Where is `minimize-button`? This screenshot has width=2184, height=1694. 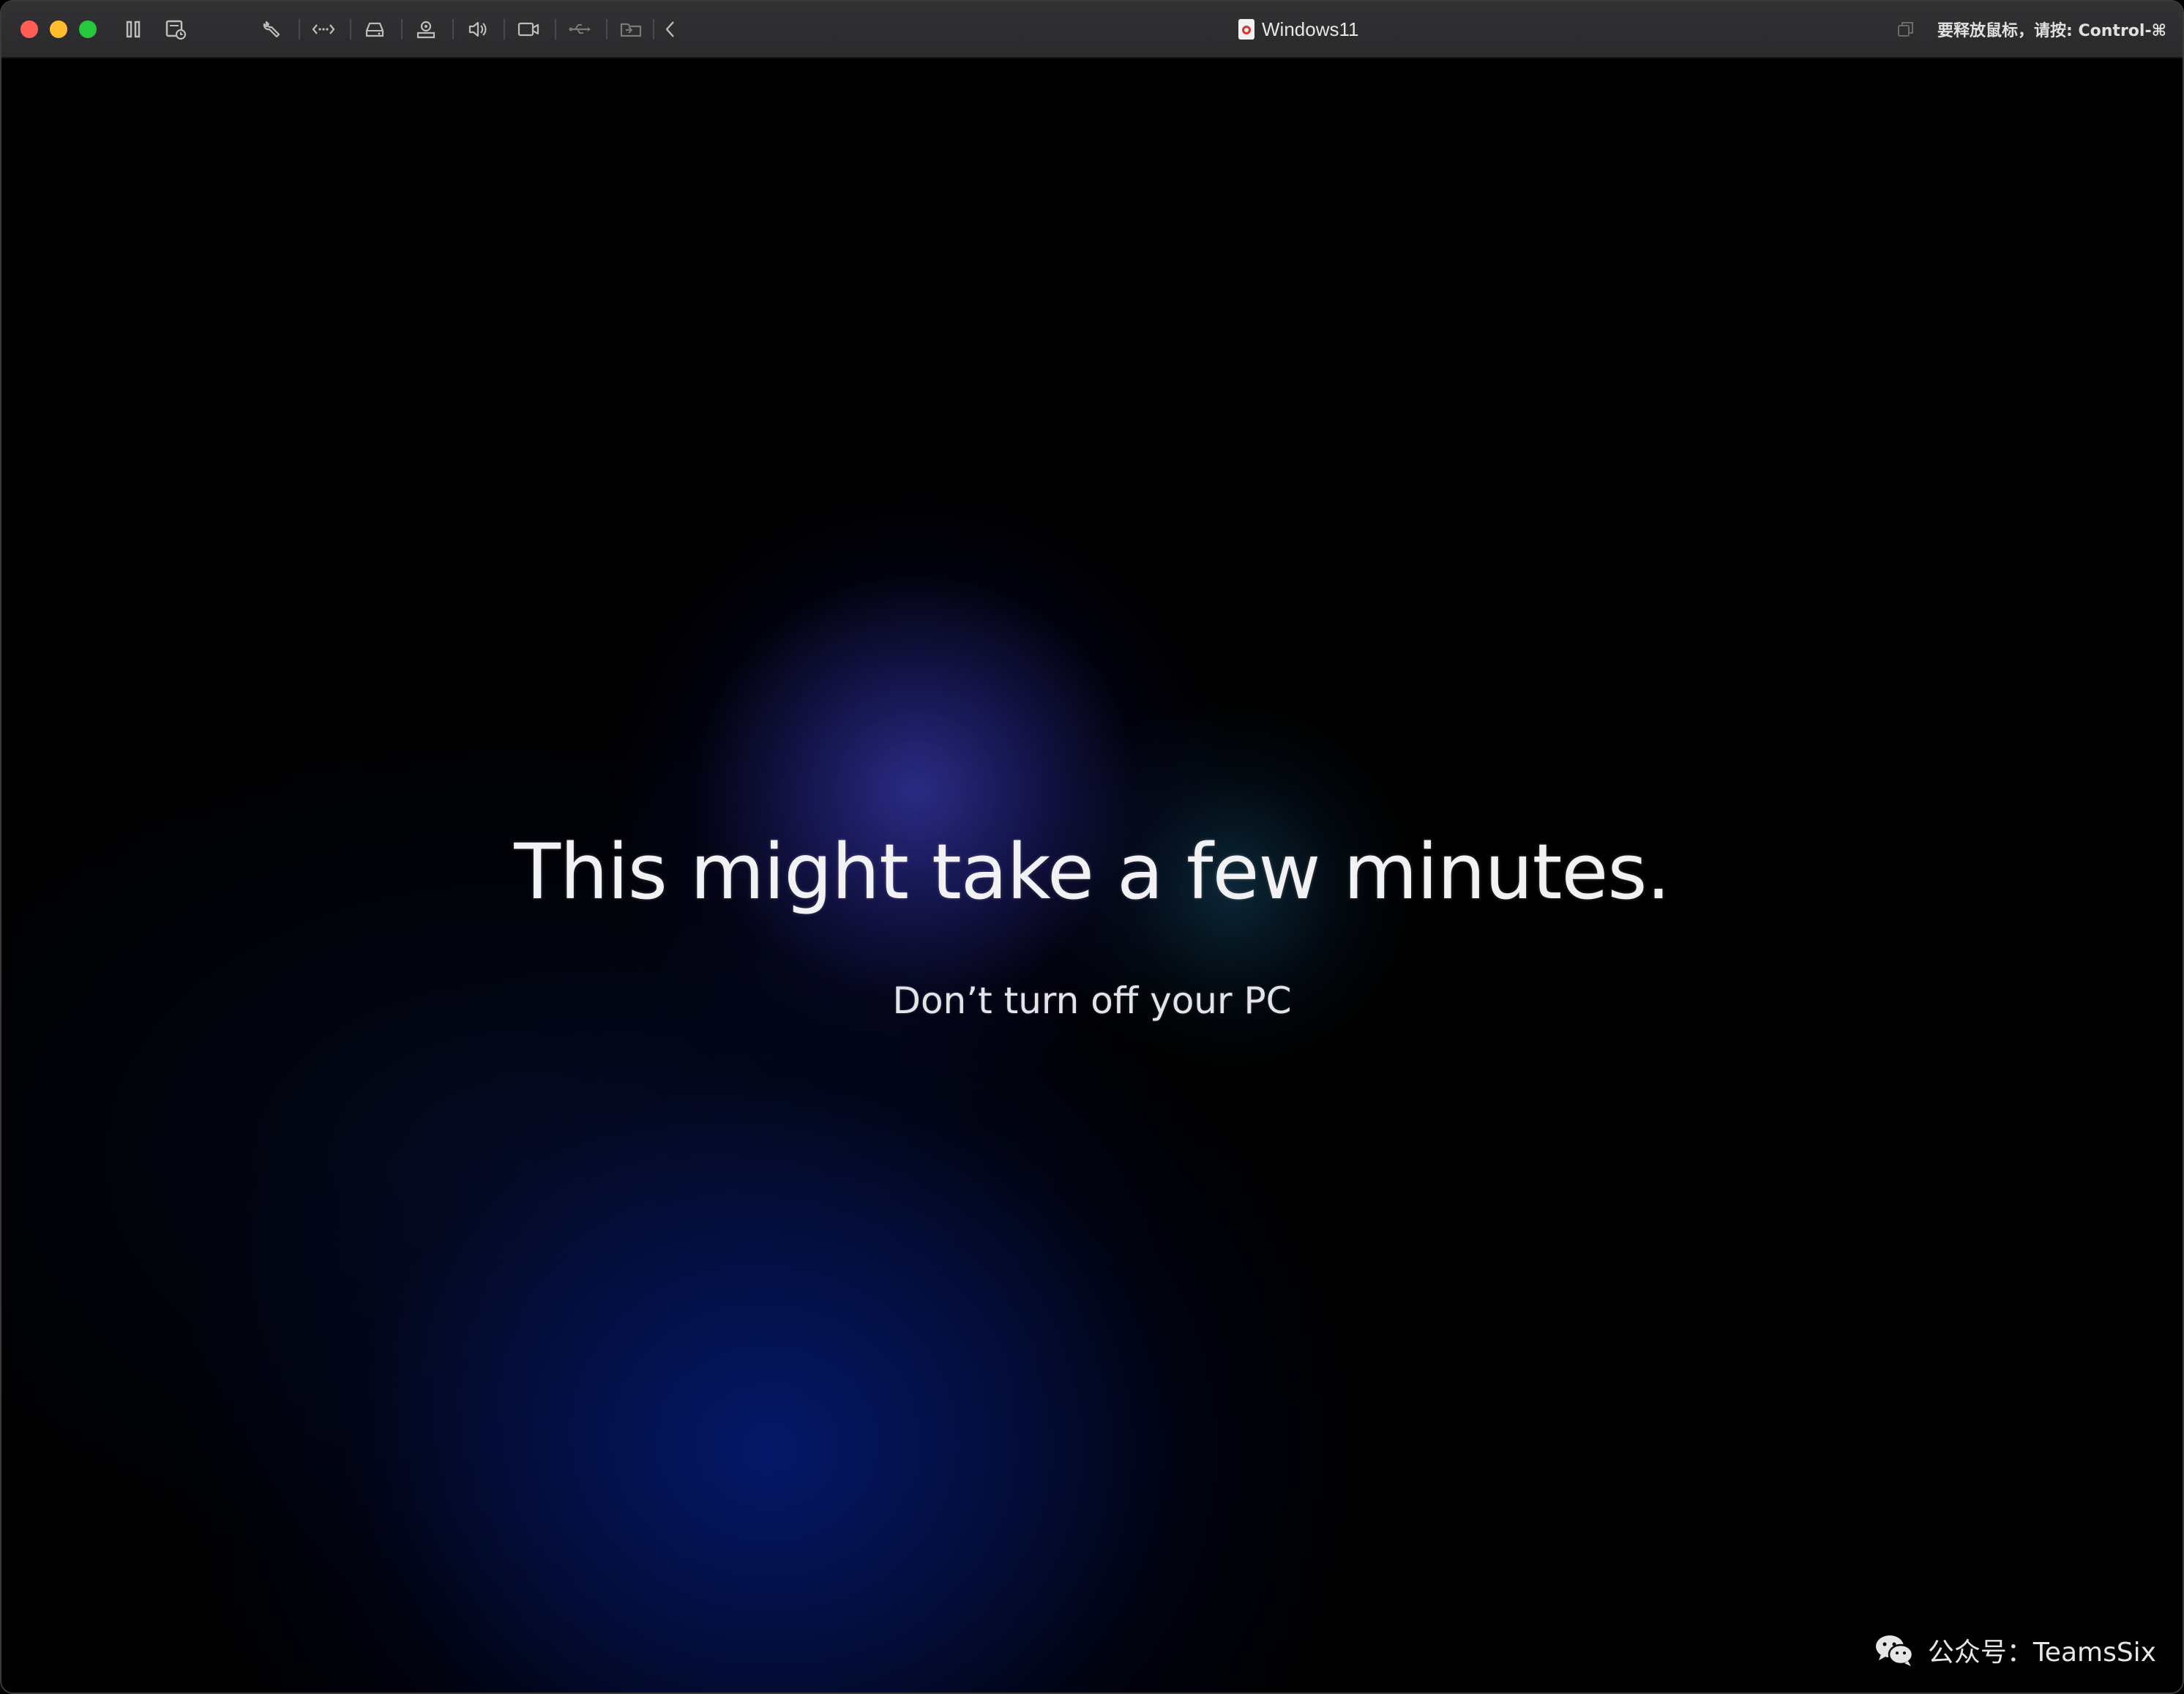
minimize-button is located at coordinates (59, 29).